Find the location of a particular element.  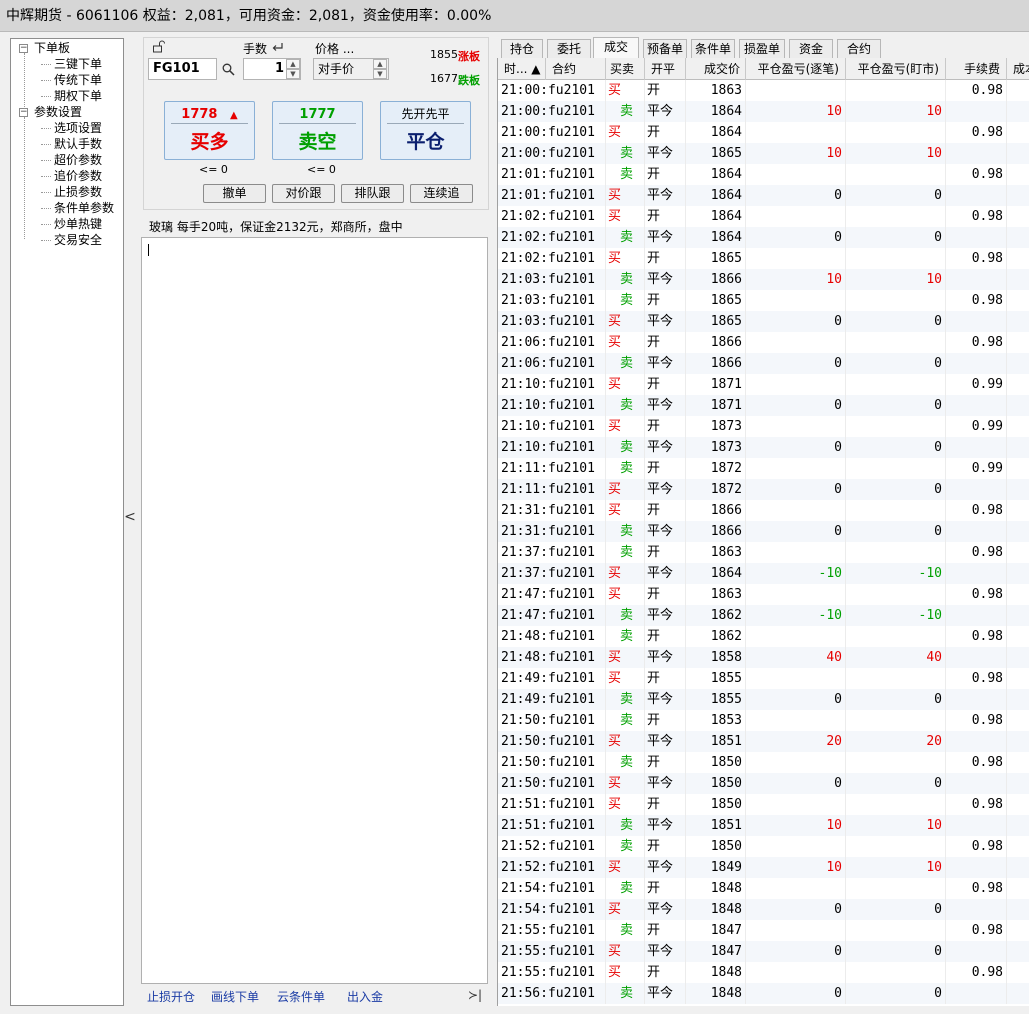

col-pnl-per-trade-header: 平仓盈亏(逐笔) is located at coordinates (796, 69).